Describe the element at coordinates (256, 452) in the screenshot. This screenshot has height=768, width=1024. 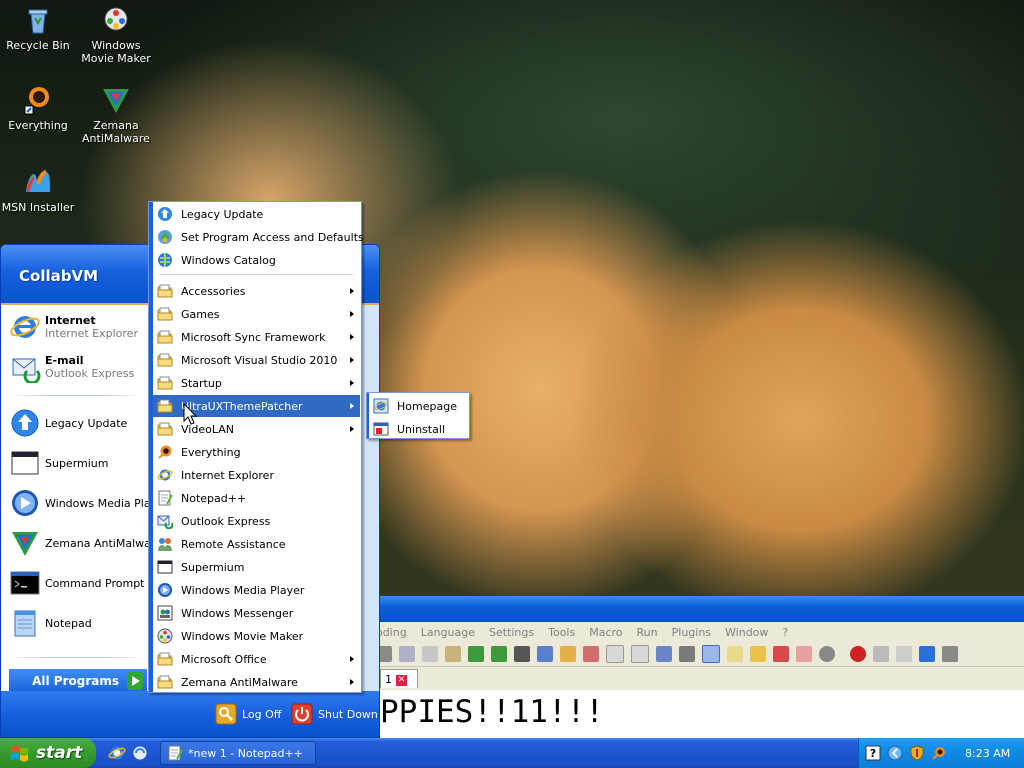
I see `program-everything: Everything` at that location.